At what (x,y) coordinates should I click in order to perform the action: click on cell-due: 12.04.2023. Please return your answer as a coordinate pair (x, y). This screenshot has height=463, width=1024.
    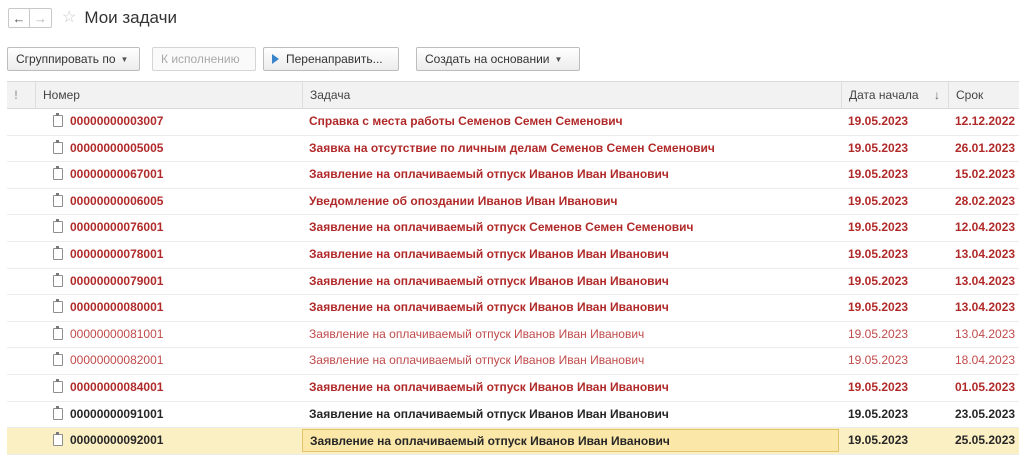
    Looking at the image, I should click on (985, 227).